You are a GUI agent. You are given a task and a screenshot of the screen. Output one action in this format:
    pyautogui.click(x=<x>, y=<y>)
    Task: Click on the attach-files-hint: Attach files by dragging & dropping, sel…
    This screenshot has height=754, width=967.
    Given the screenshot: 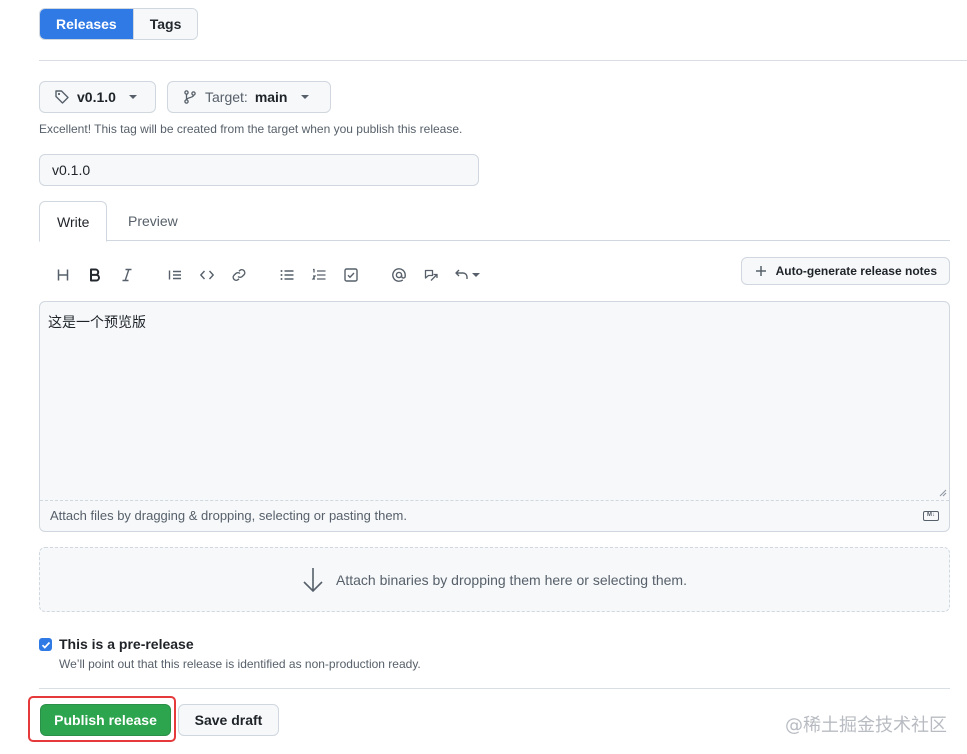 What is the action you would take?
    pyautogui.click(x=228, y=515)
    